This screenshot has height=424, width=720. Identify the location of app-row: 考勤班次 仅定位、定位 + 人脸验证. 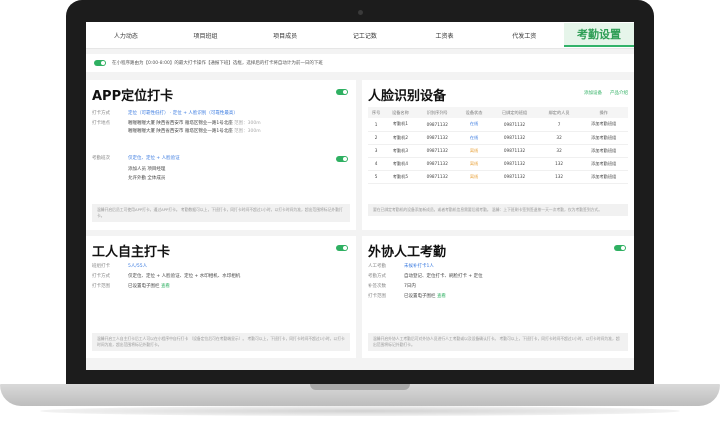
(136, 158).